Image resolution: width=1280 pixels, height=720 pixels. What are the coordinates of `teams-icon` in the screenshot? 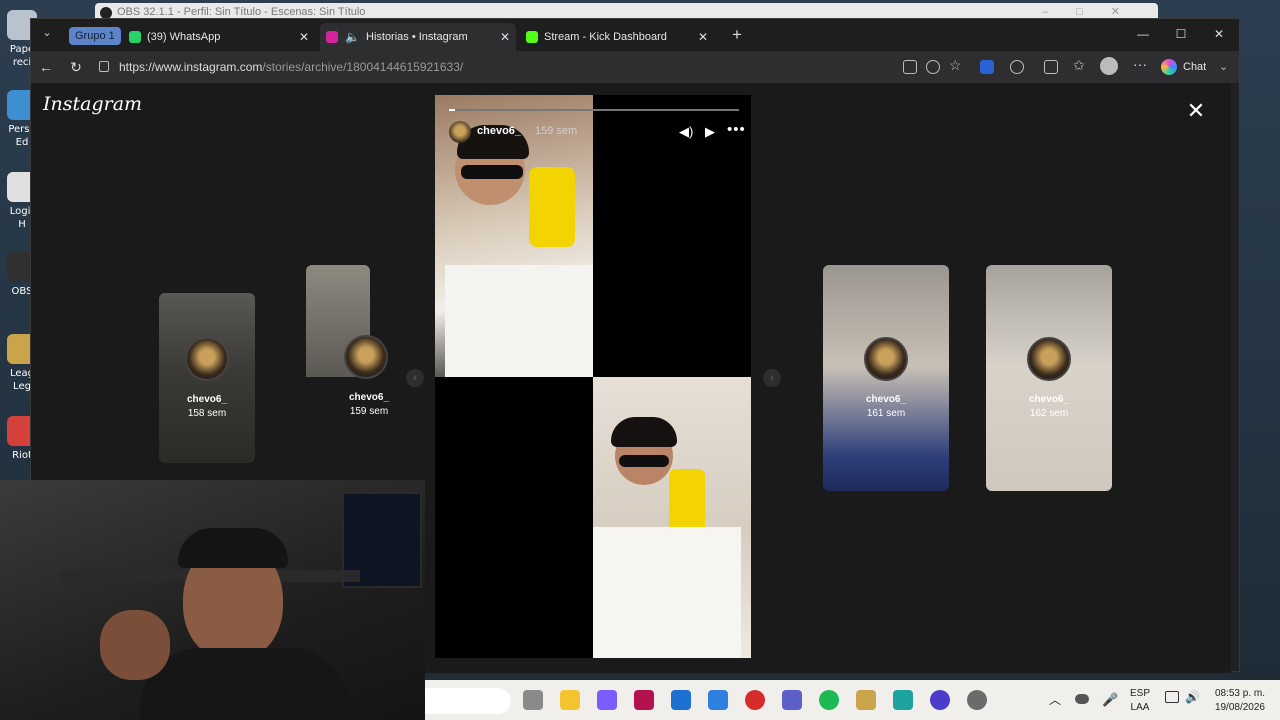 It's located at (792, 700).